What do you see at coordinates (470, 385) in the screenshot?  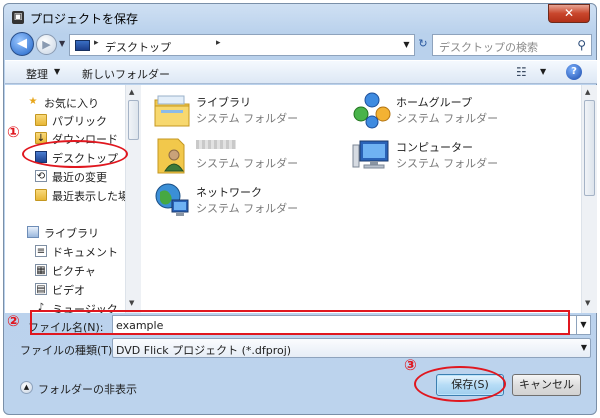 I see `save-button: 保存(S)` at bounding box center [470, 385].